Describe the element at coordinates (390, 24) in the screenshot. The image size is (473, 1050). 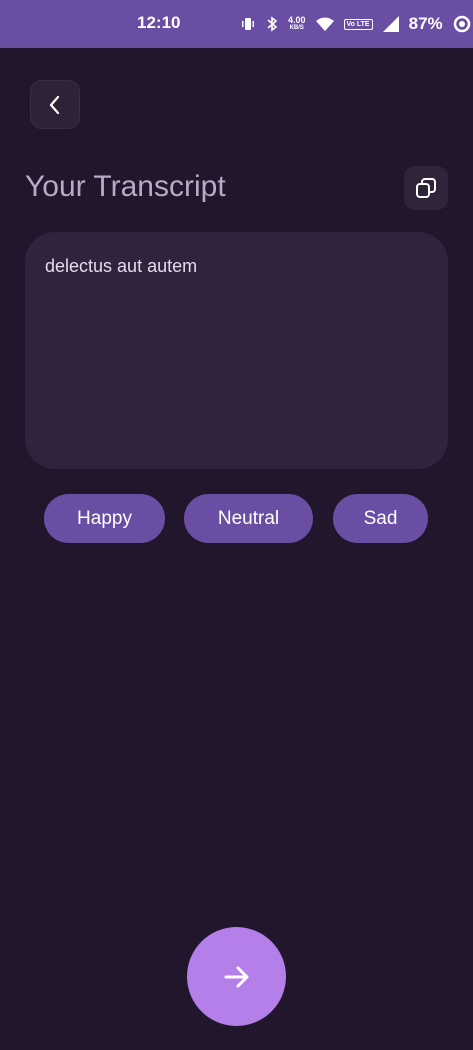
I see `signal-icon` at that location.